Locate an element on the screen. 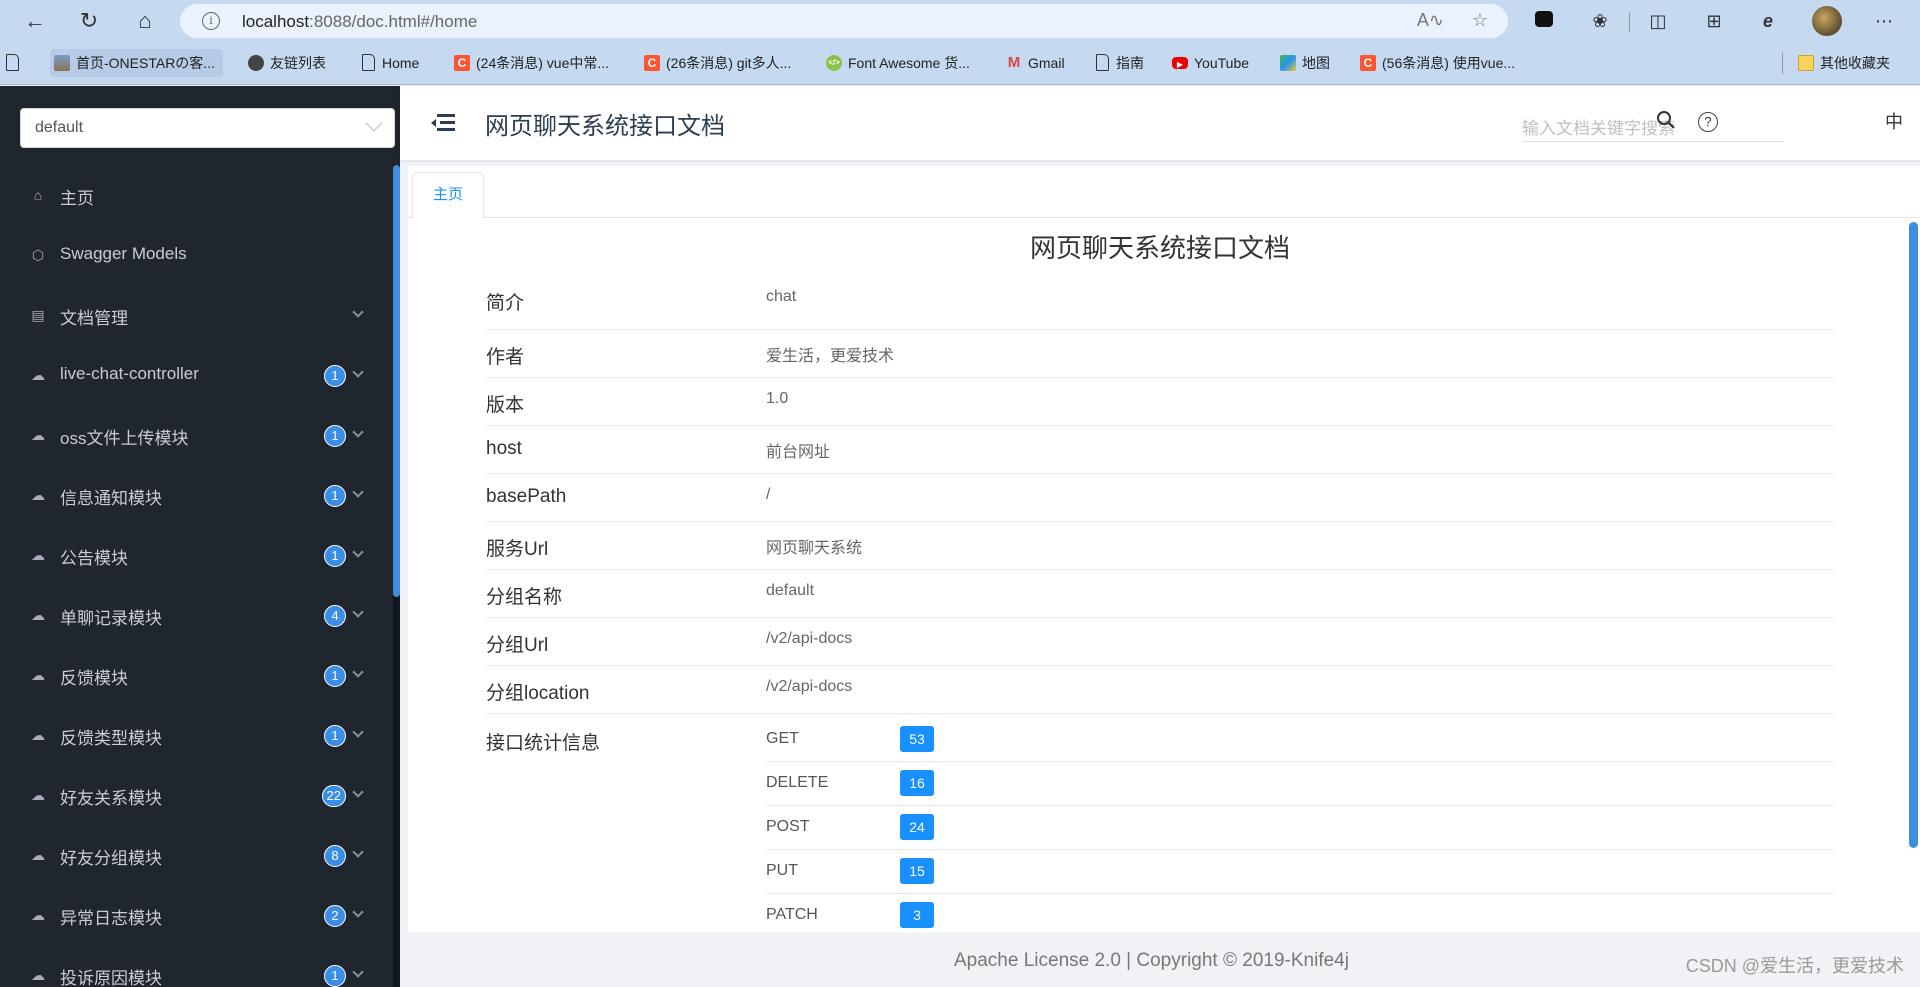  sidebar-item: ☁ live-chat-controller 1 is located at coordinates (196, 376).